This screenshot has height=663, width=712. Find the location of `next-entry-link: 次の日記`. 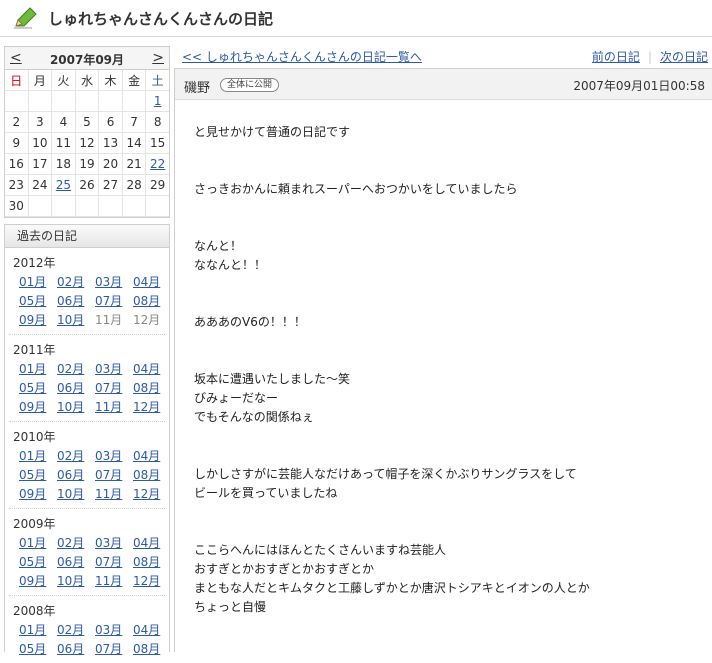

next-entry-link: 次の日記 is located at coordinates (684, 57).